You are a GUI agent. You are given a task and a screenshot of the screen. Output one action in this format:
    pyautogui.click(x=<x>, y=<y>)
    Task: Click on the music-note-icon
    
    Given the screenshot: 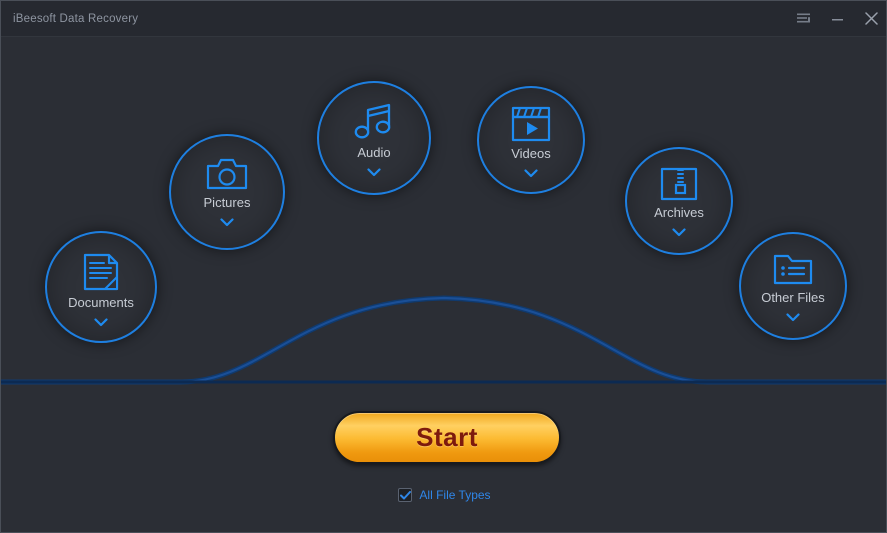 What is the action you would take?
    pyautogui.click(x=374, y=122)
    